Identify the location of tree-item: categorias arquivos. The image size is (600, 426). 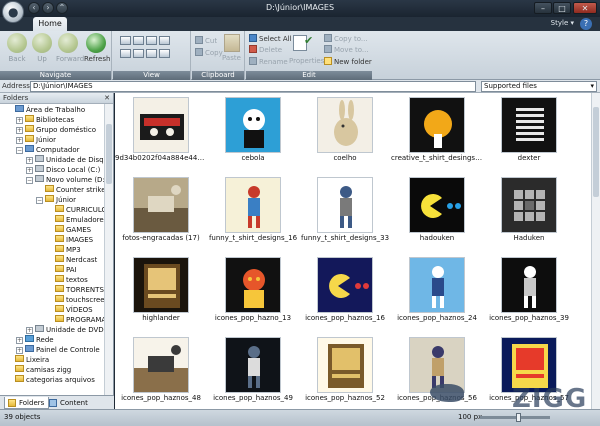
(50, 380).